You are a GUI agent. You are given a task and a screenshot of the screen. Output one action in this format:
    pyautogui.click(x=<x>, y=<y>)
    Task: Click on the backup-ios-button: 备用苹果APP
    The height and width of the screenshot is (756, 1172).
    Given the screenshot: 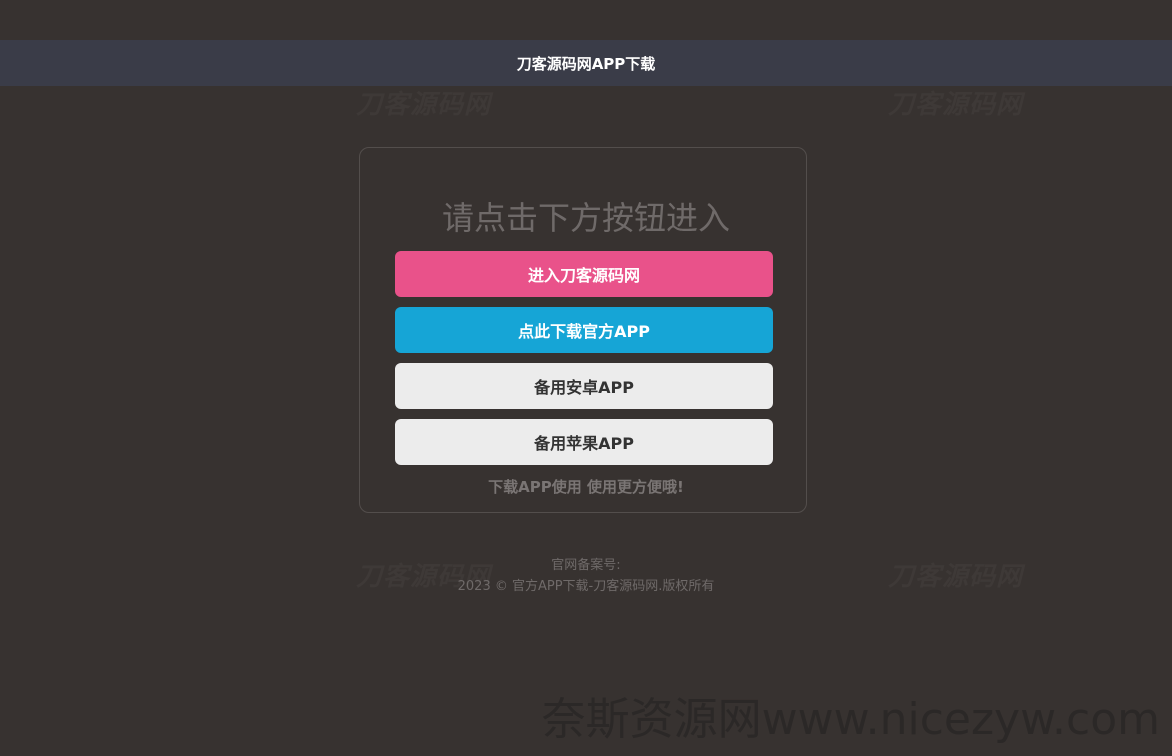 What is the action you would take?
    pyautogui.click(x=584, y=442)
    